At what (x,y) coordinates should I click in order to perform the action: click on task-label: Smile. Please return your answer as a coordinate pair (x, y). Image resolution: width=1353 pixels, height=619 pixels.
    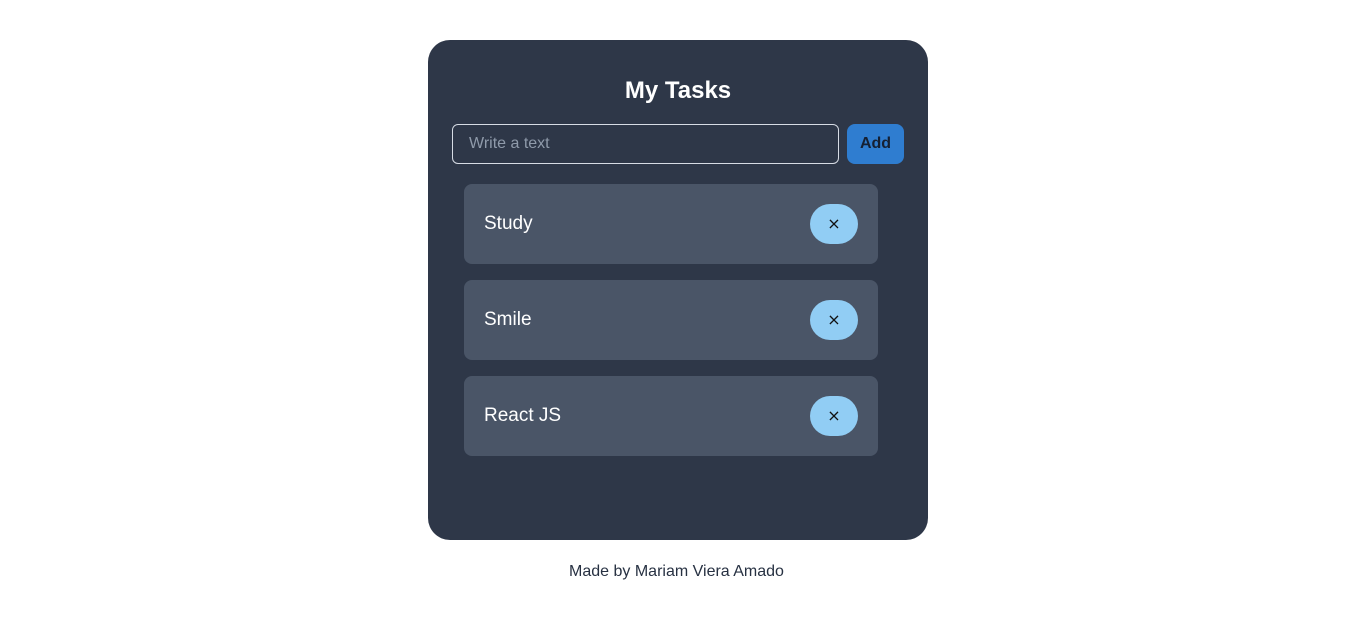
    Looking at the image, I should click on (508, 319).